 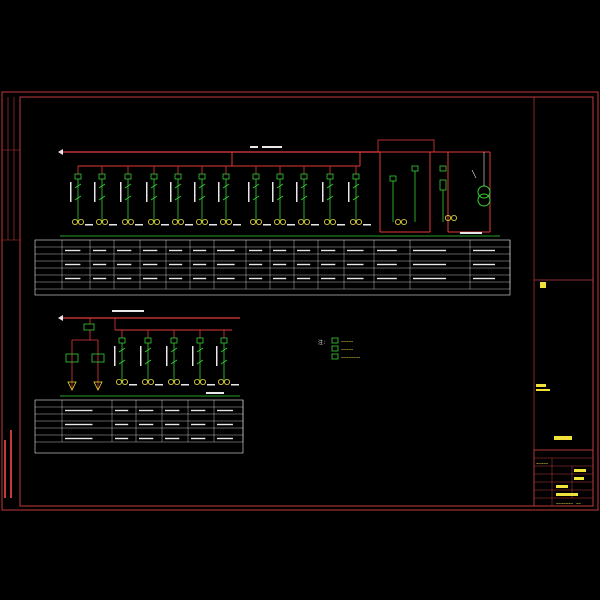 I want to click on legend-item-1: ~~~~~, so click(x=347, y=341).